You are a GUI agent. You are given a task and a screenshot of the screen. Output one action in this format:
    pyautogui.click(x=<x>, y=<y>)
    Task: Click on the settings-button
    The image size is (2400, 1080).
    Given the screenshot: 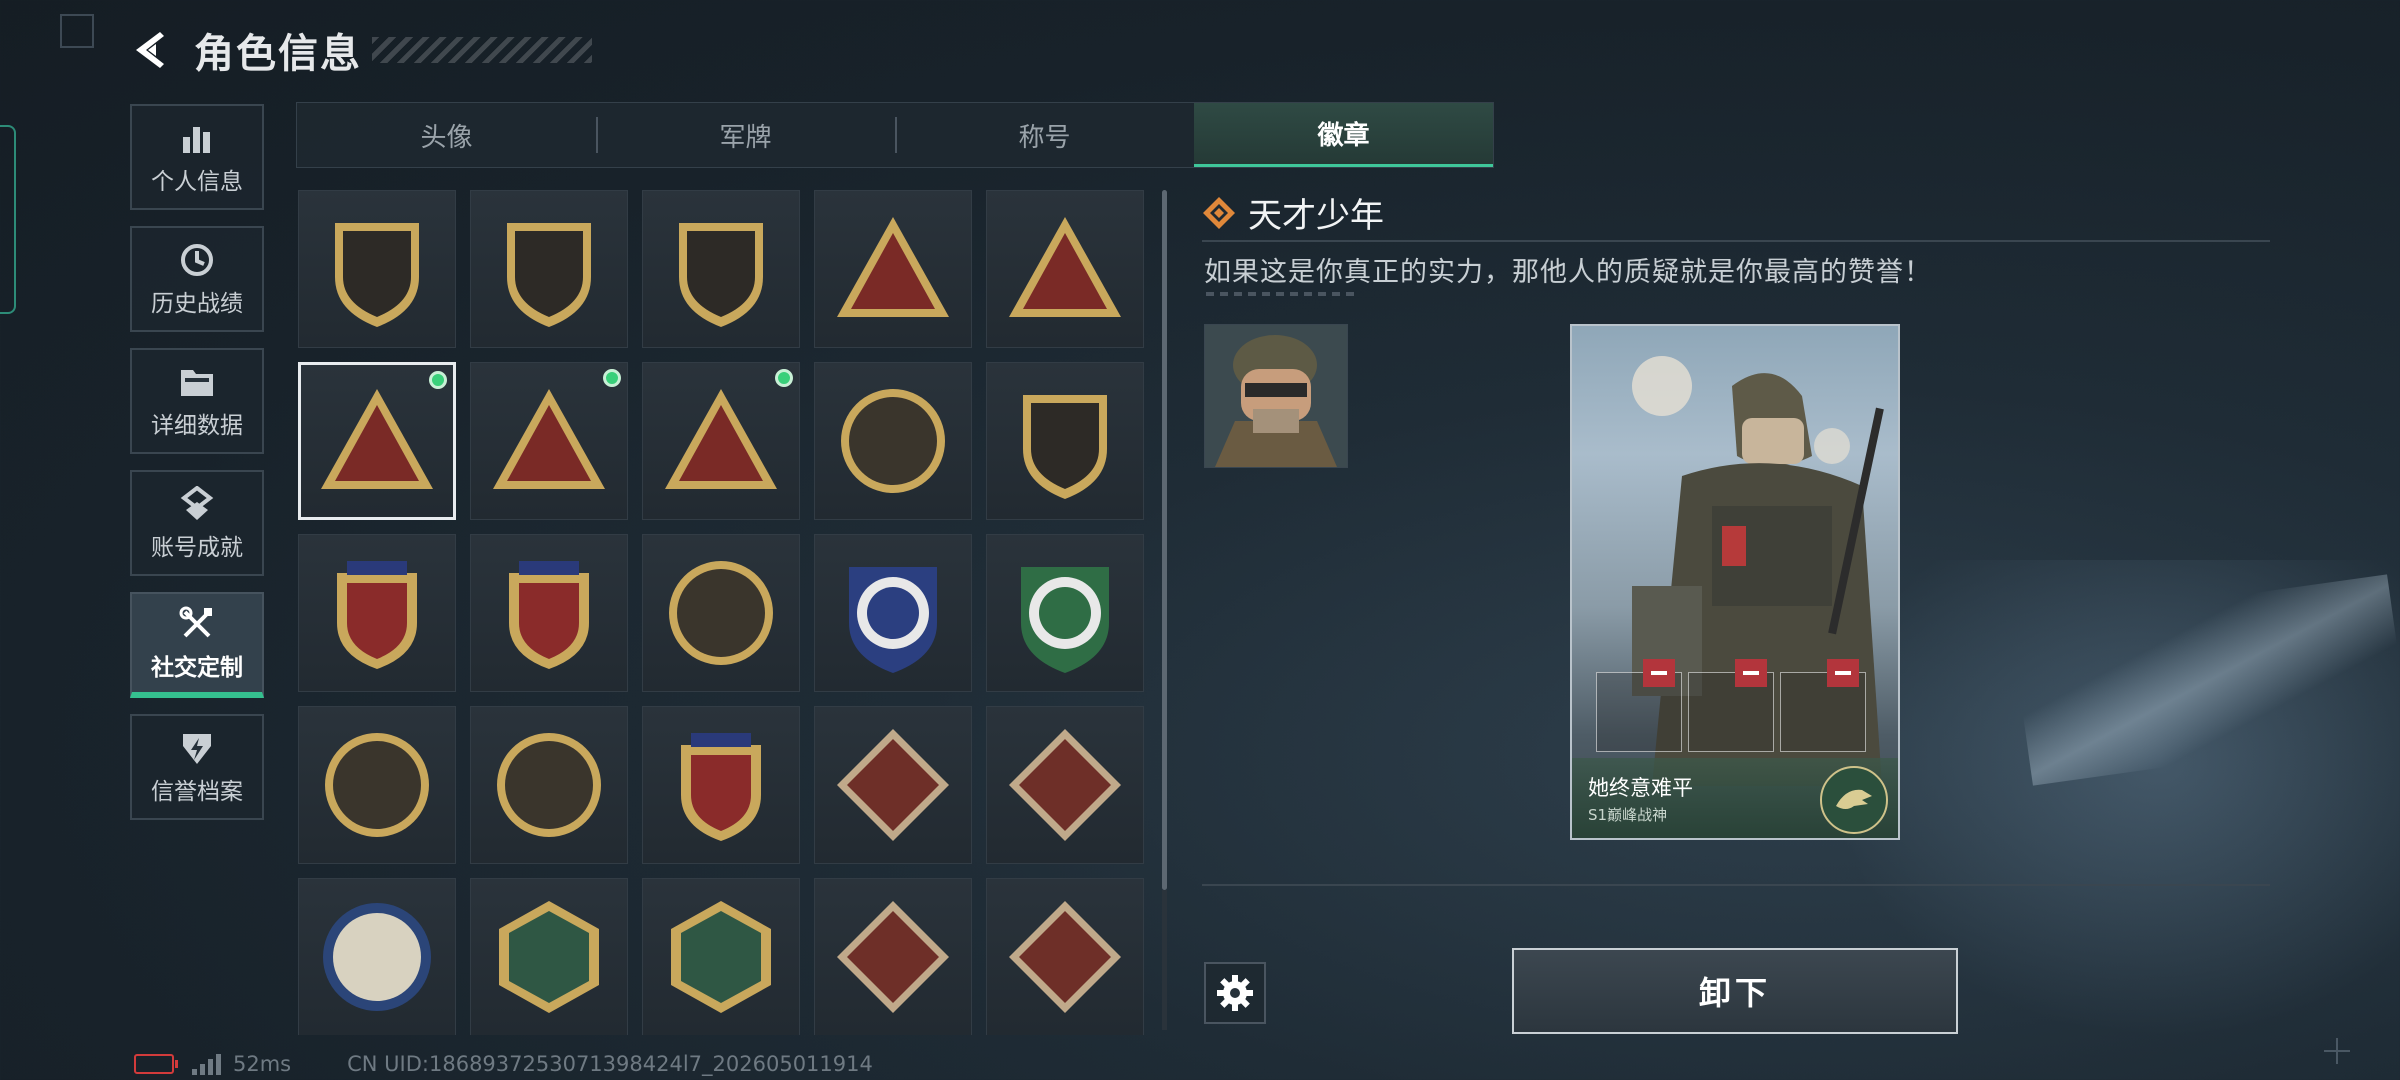 What is the action you would take?
    pyautogui.click(x=1235, y=993)
    